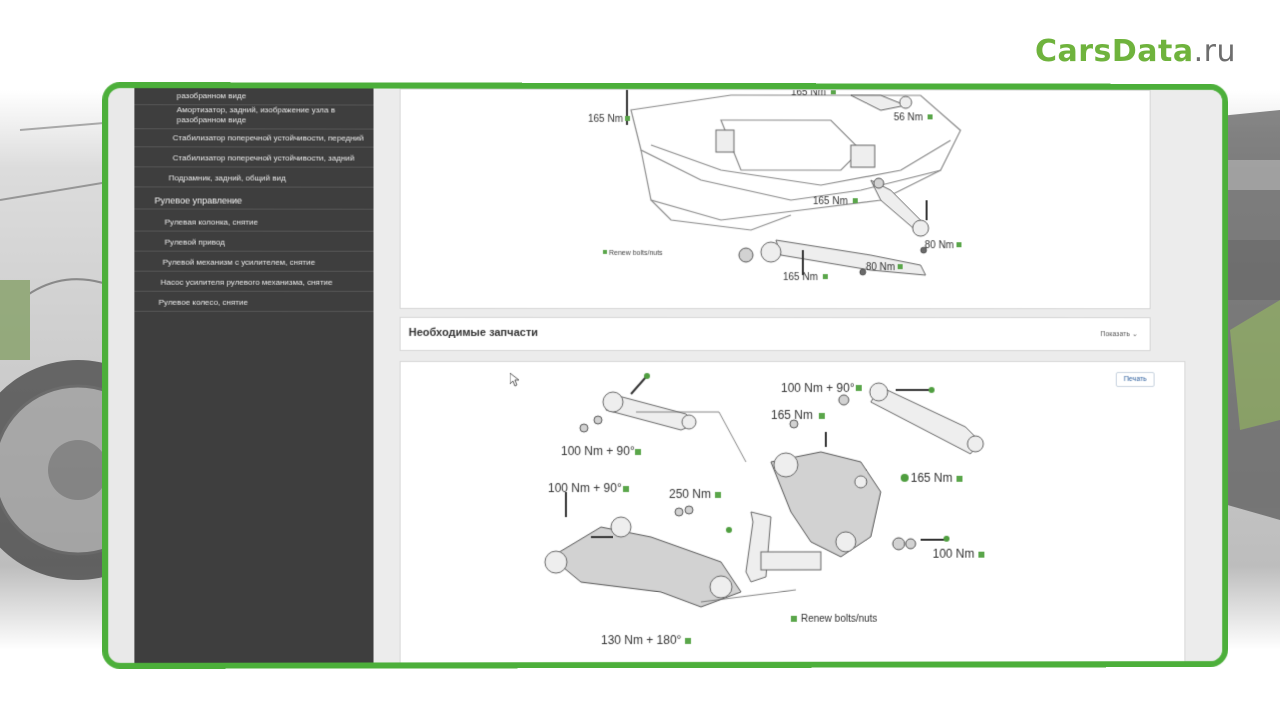 The image size is (1280, 720). Describe the element at coordinates (908, 117) in the screenshot. I see `torque-label: 56 Nm` at that location.